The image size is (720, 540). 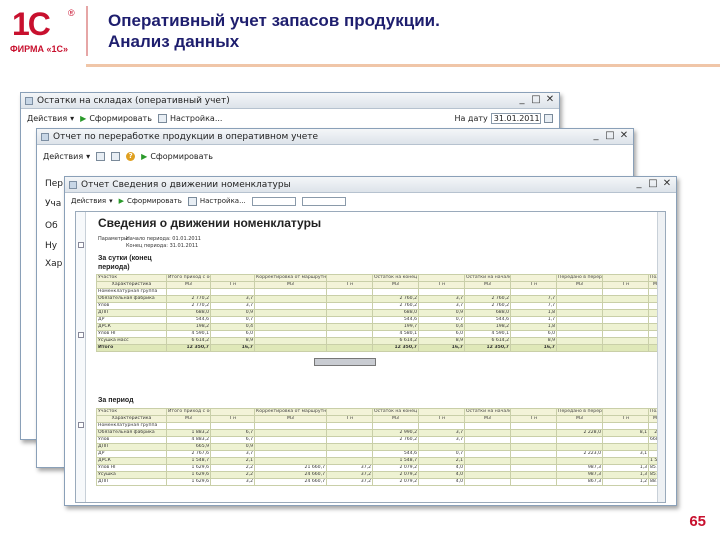 I want to click on params-end: Конец периода: 31.01.2011, so click(x=162, y=246).